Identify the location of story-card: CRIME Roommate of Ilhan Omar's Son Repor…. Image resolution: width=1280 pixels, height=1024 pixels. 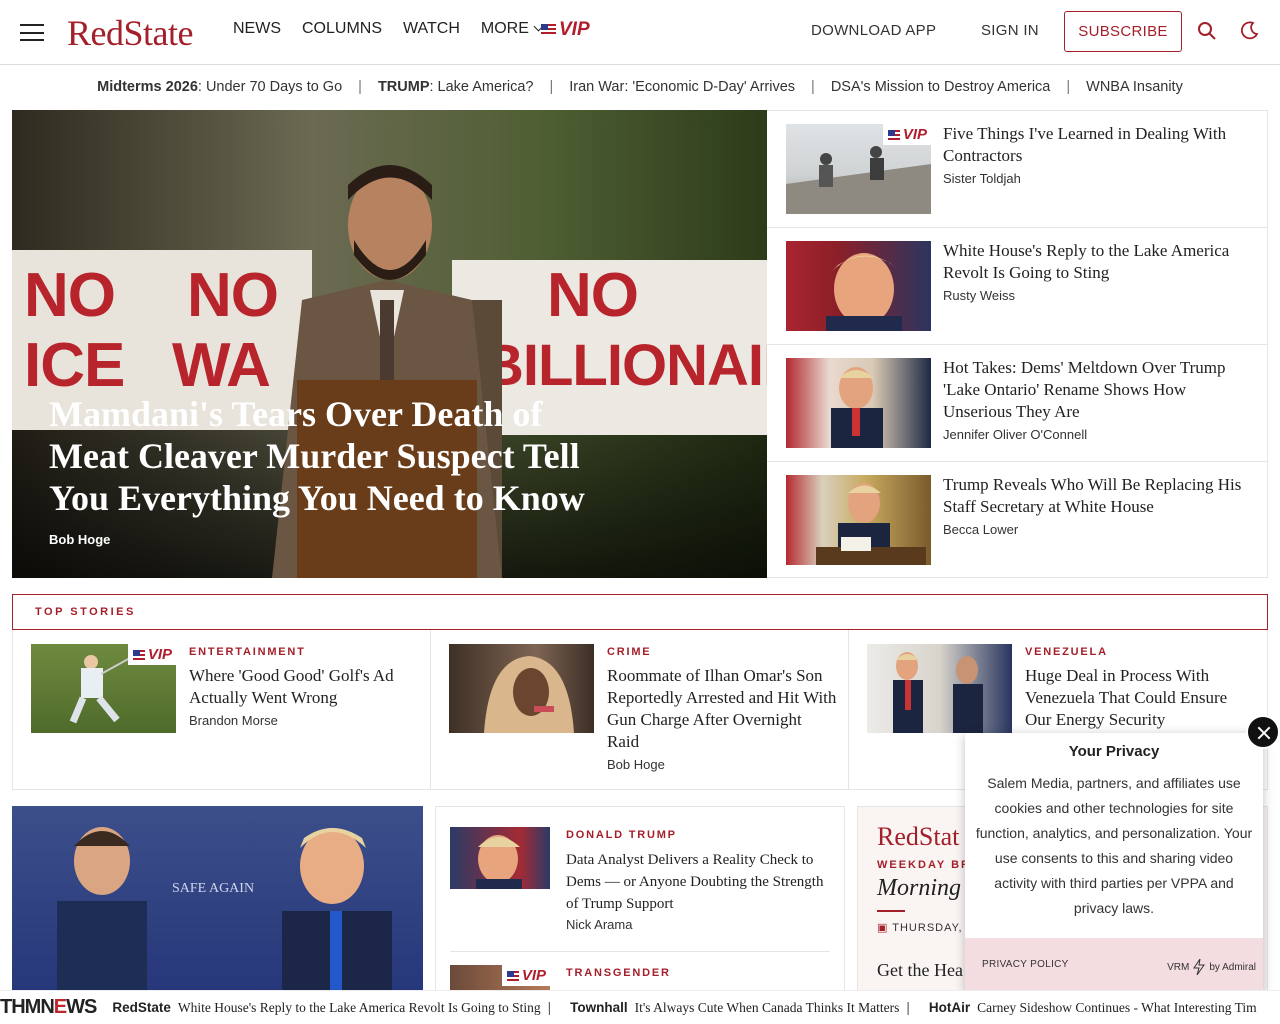
(640, 709).